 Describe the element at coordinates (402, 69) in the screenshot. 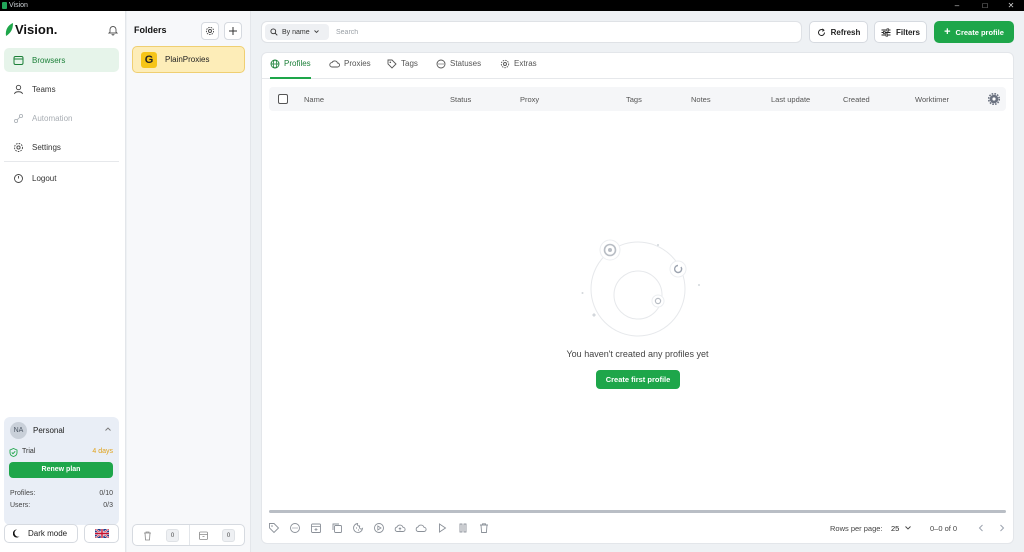

I see `tab-tags: Tags` at that location.